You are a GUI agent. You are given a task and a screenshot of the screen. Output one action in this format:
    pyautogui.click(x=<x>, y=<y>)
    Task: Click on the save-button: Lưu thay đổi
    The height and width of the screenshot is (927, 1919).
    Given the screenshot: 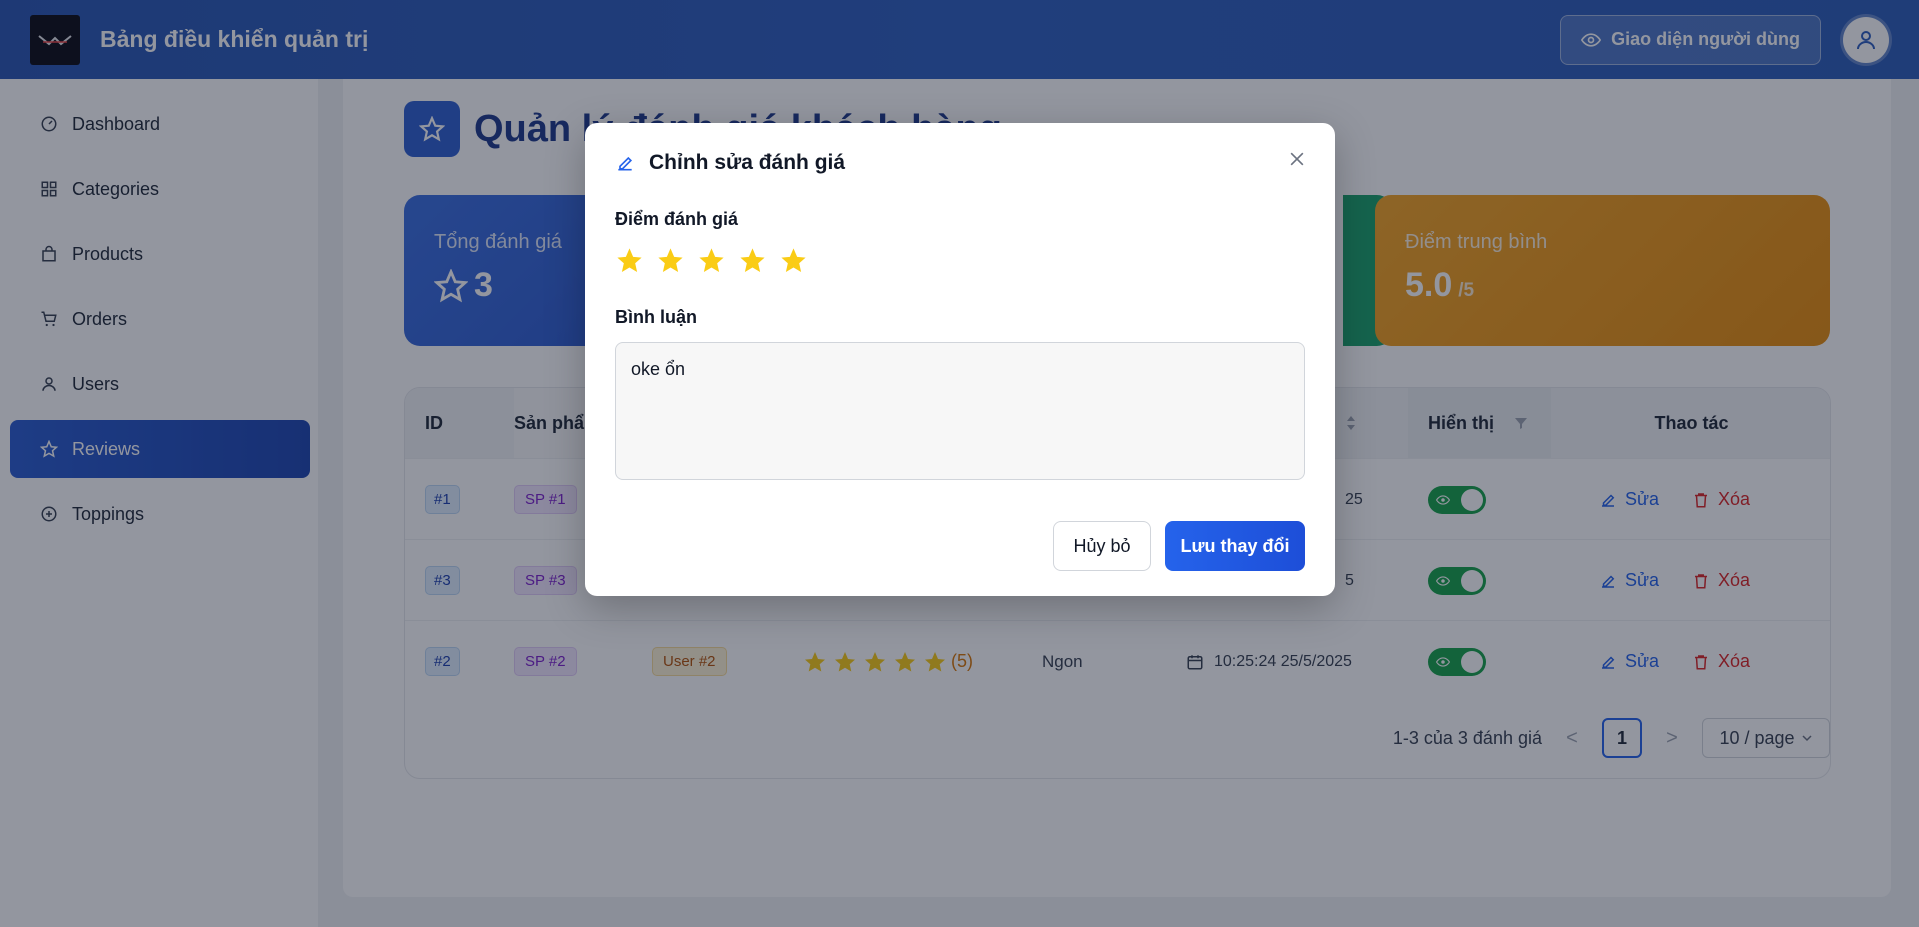 What is the action you would take?
    pyautogui.click(x=1235, y=546)
    